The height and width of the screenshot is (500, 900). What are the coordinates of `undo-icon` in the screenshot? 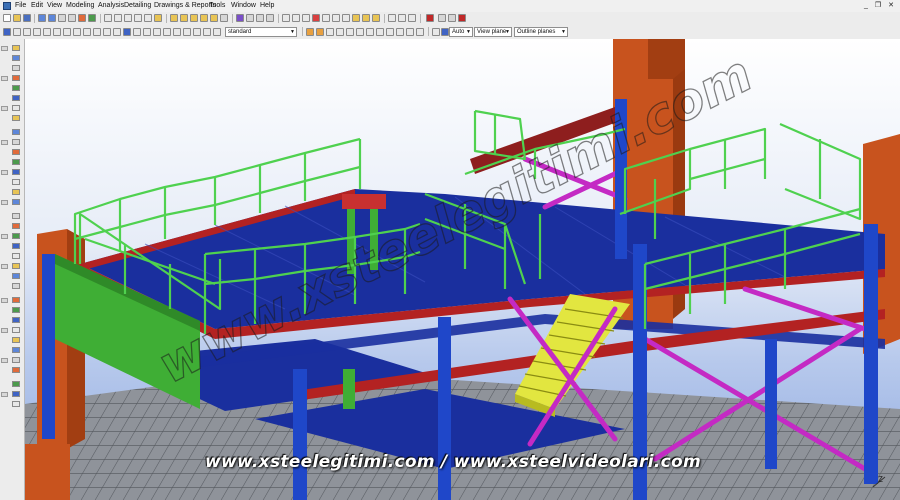 It's located at (42, 18).